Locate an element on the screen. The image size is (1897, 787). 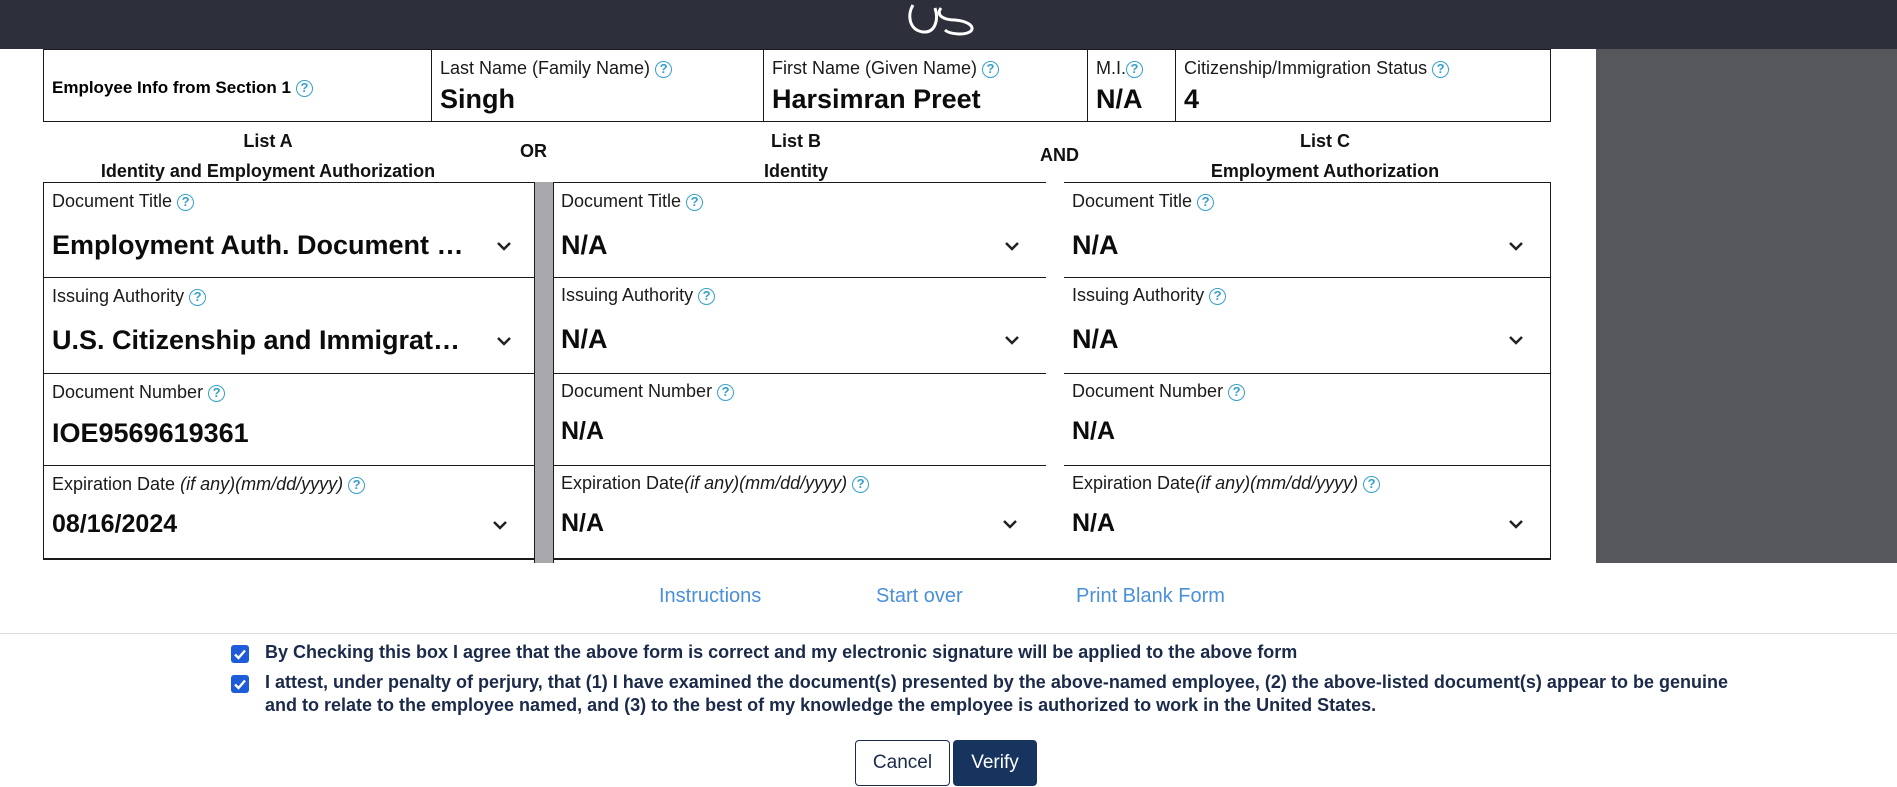
citizenship-status-value: 4 is located at coordinates (1192, 99).